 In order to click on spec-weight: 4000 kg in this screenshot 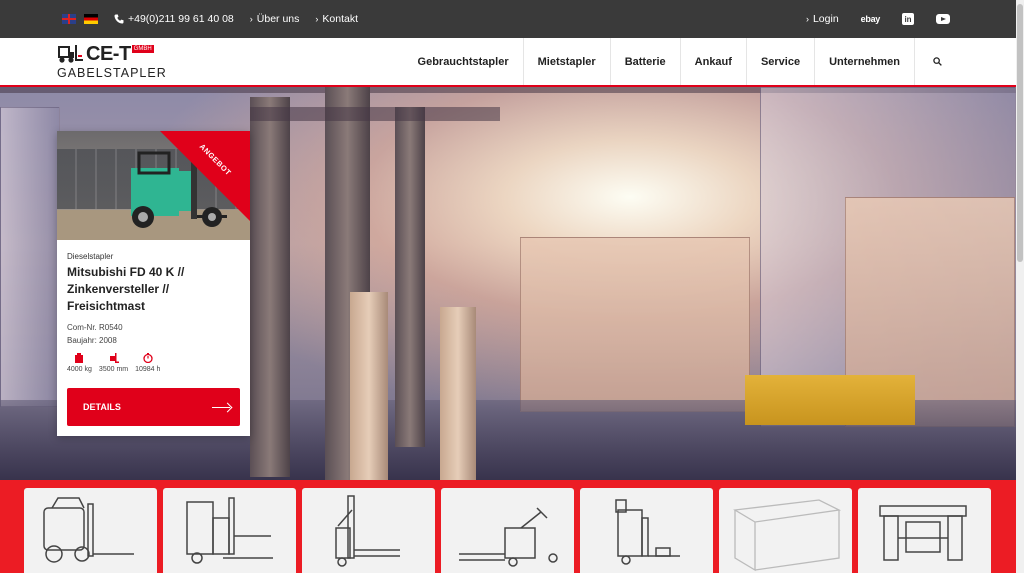, I will do `click(79, 363)`.